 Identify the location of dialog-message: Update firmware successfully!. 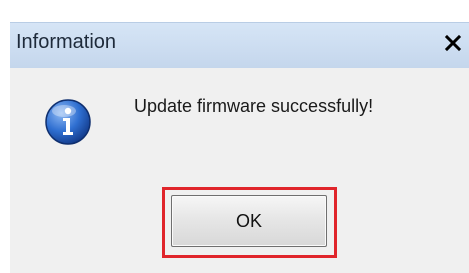
(254, 106).